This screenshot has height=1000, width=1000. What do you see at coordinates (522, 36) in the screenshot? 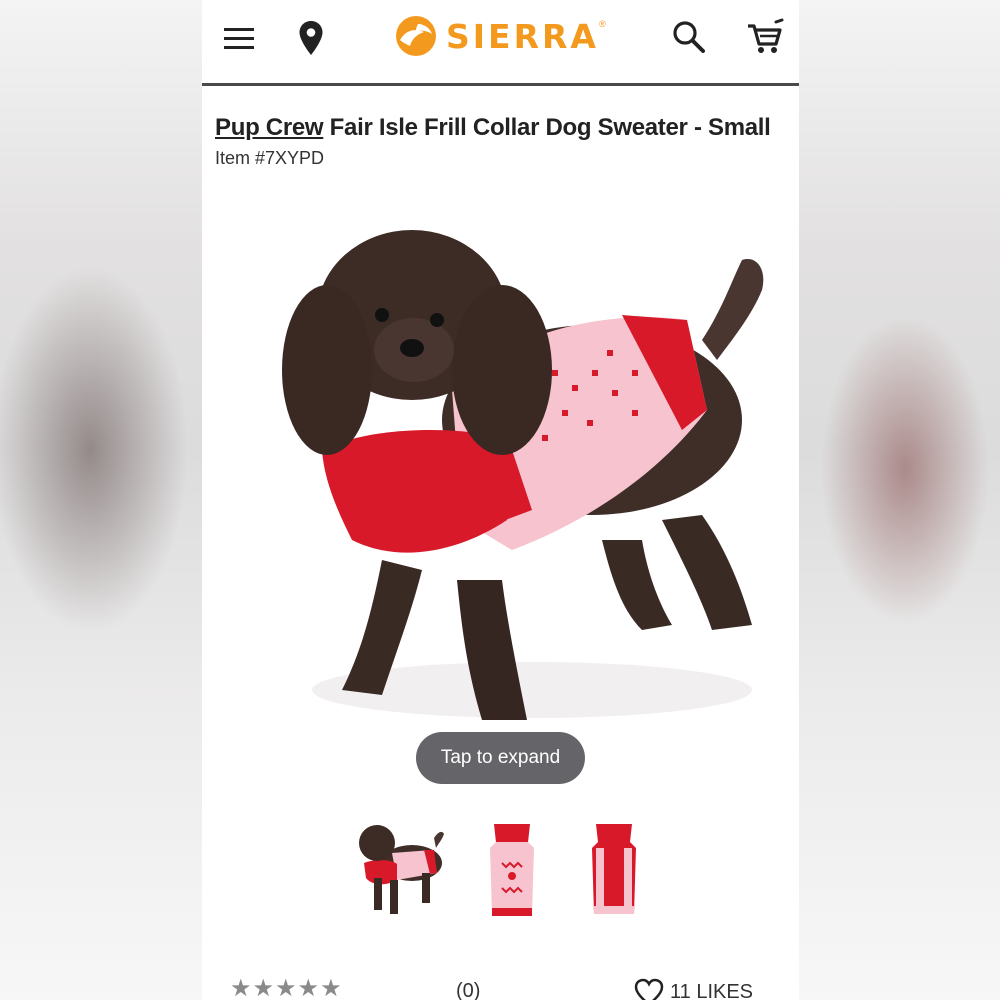
I see `logo-text: SIERRA` at bounding box center [522, 36].